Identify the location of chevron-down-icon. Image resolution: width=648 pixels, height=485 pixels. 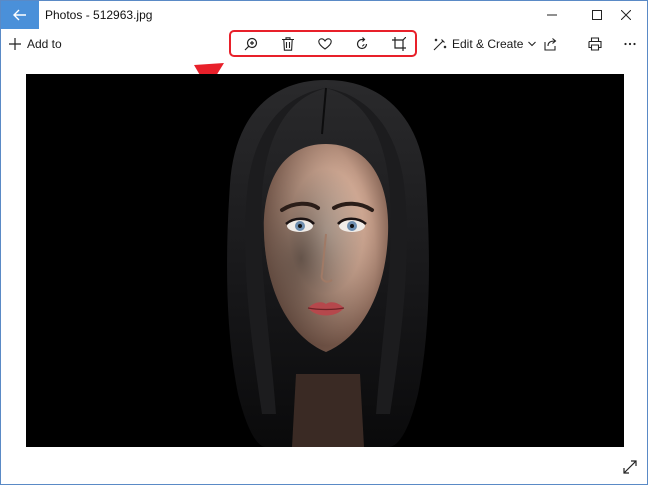
(532, 44).